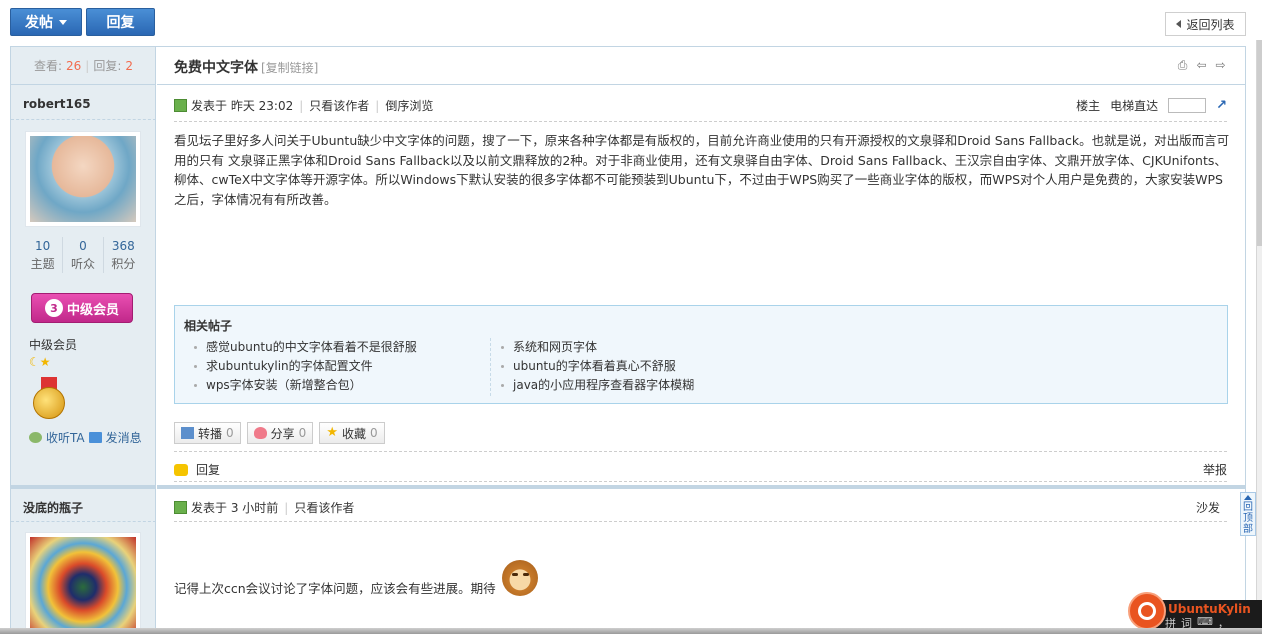 The height and width of the screenshot is (634, 1262). What do you see at coordinates (1221, 105) in the screenshot?
I see `jump-icon: ↗` at bounding box center [1221, 105].